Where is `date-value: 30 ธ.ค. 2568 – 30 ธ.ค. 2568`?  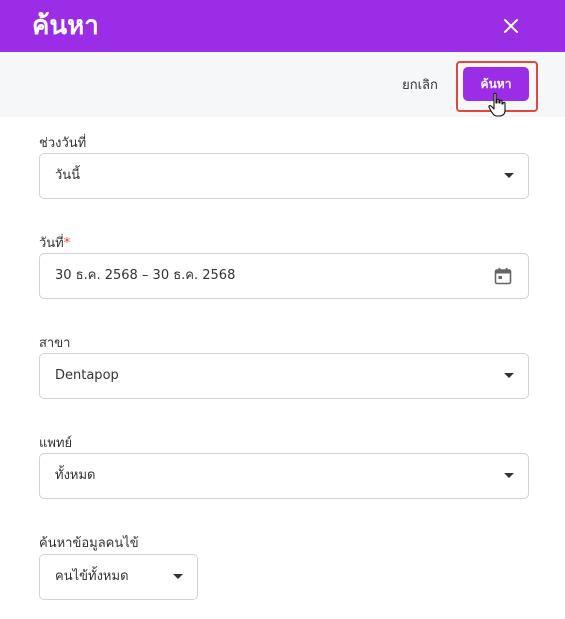
date-value: 30 ธ.ค. 2568 – 30 ธ.ค. 2568 is located at coordinates (145, 275).